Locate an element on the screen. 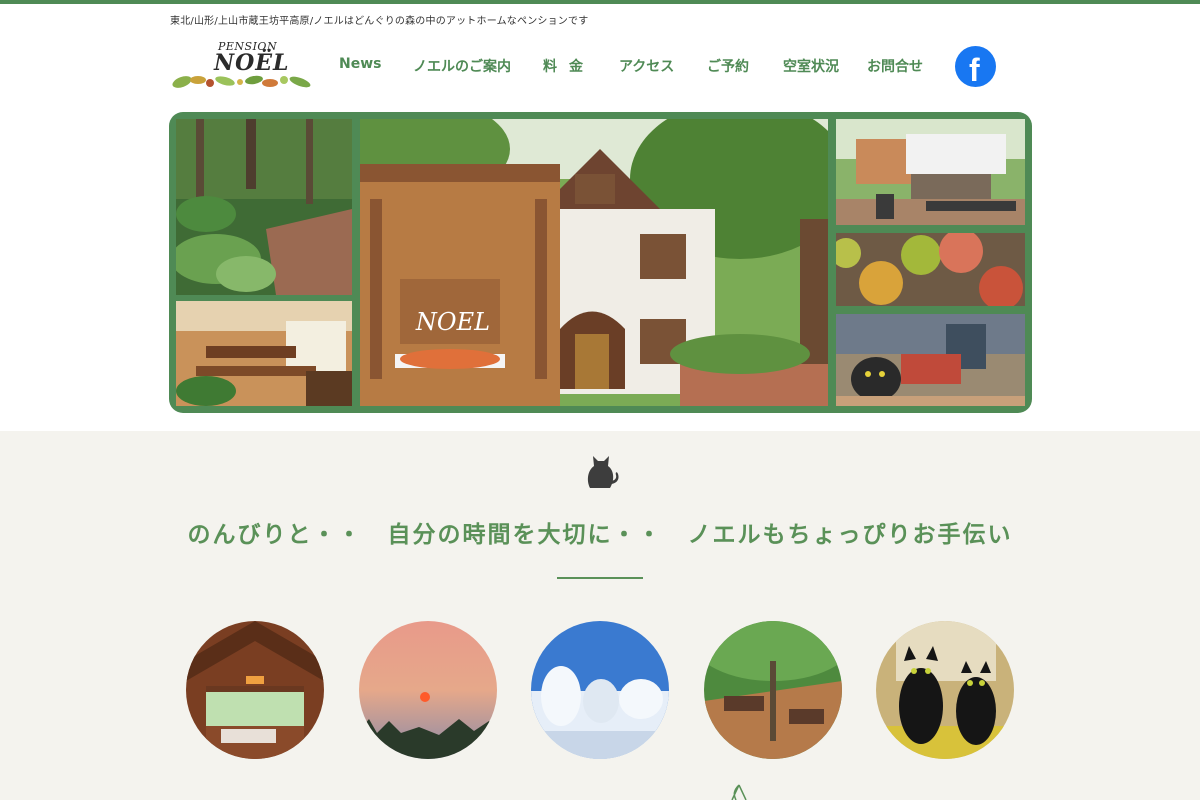  nav-access: アクセス is located at coordinates (646, 66).